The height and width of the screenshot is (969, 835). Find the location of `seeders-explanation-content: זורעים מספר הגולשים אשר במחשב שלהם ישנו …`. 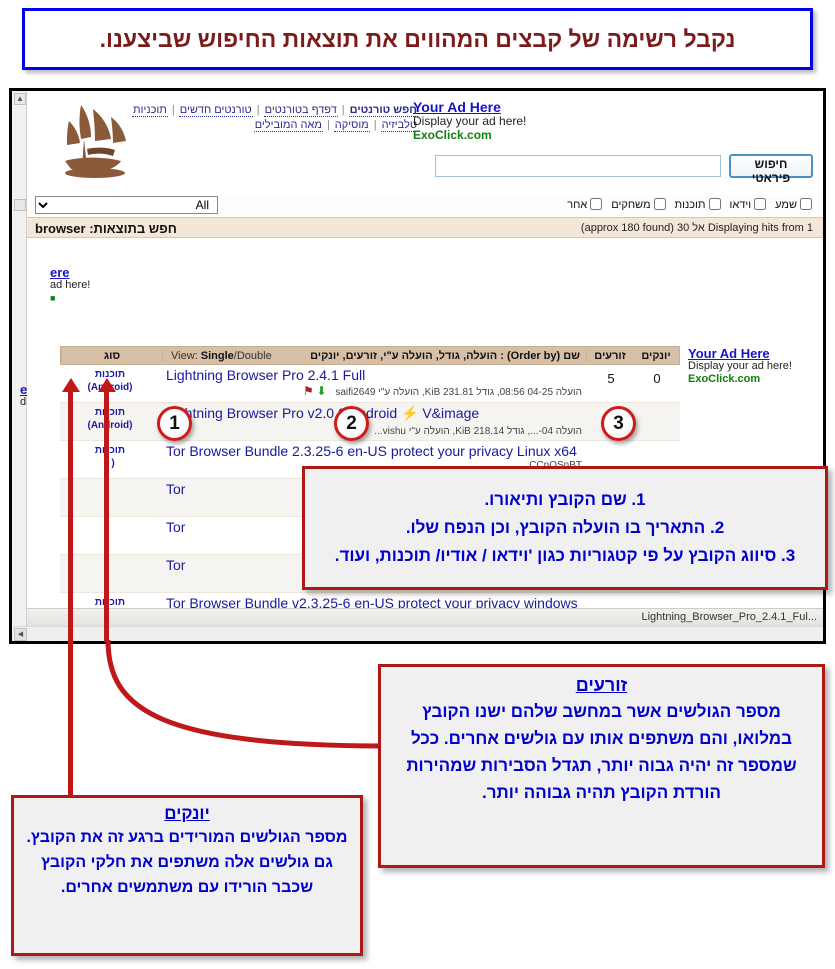

seeders-explanation-content: זורעים מספר הגולשים אשר במחשב שלהם ישנו … is located at coordinates (601, 740).